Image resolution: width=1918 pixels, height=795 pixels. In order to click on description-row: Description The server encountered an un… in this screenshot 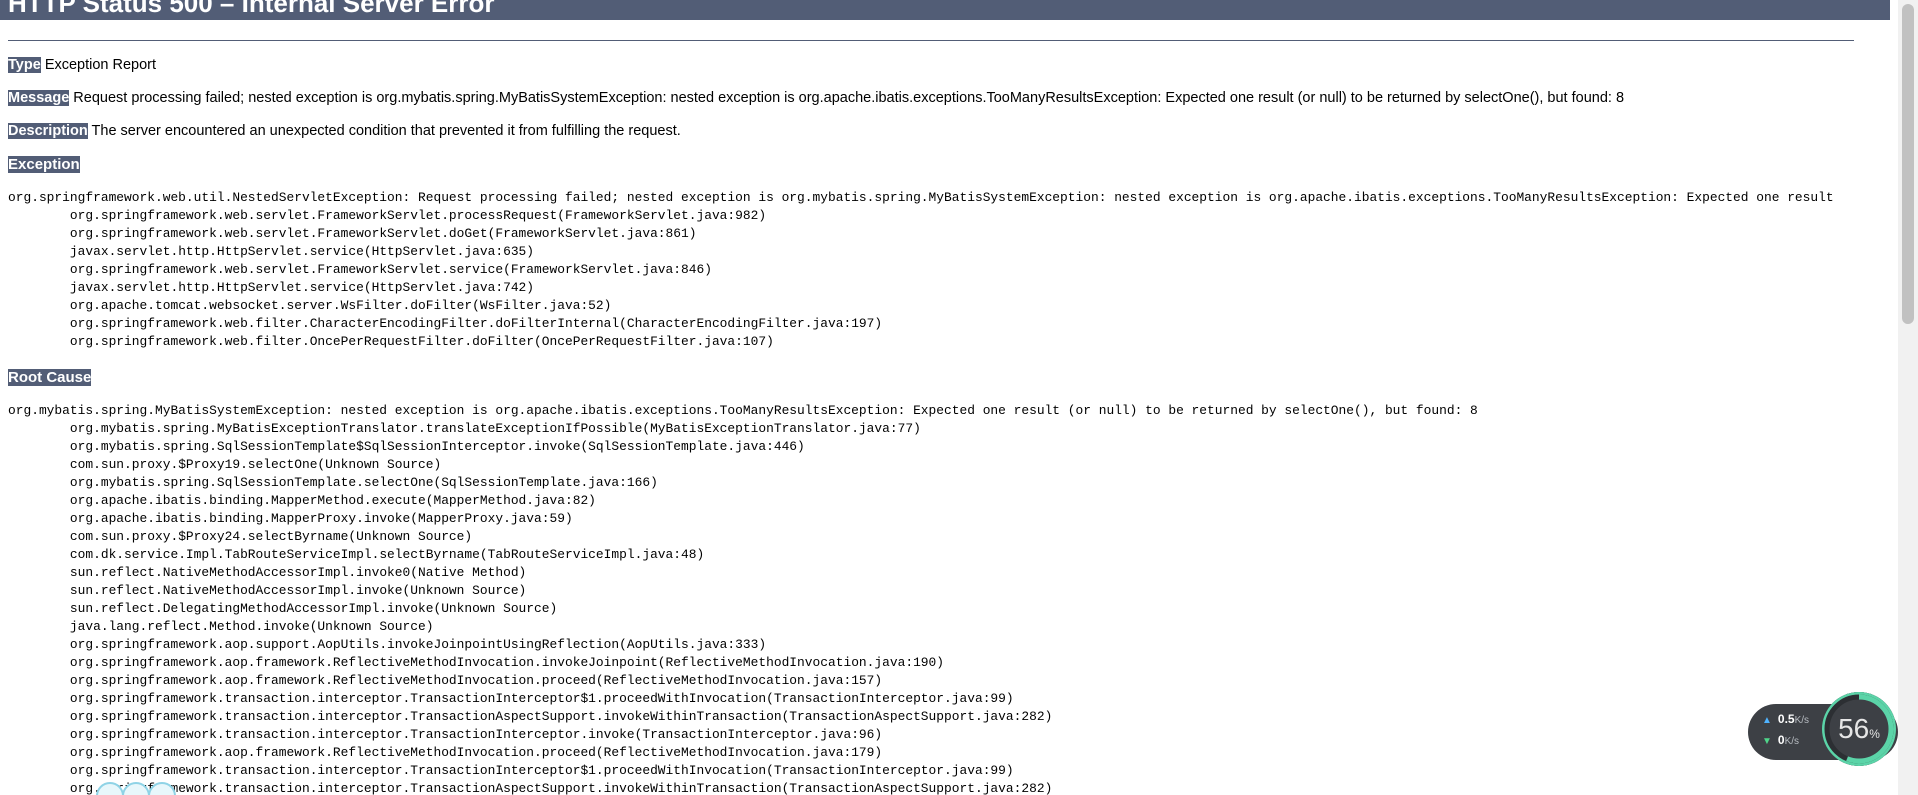, I will do `click(344, 131)`.